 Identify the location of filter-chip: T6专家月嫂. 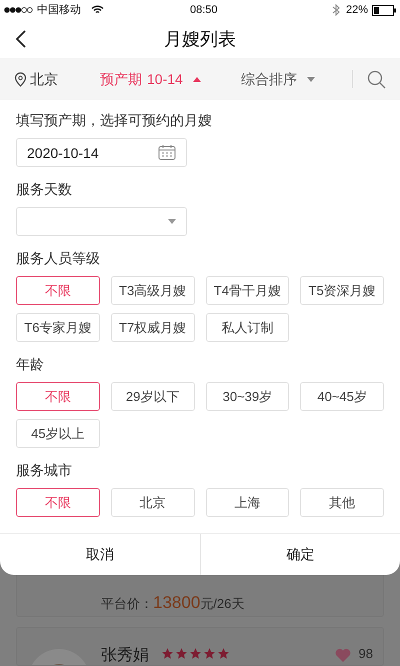
(58, 327).